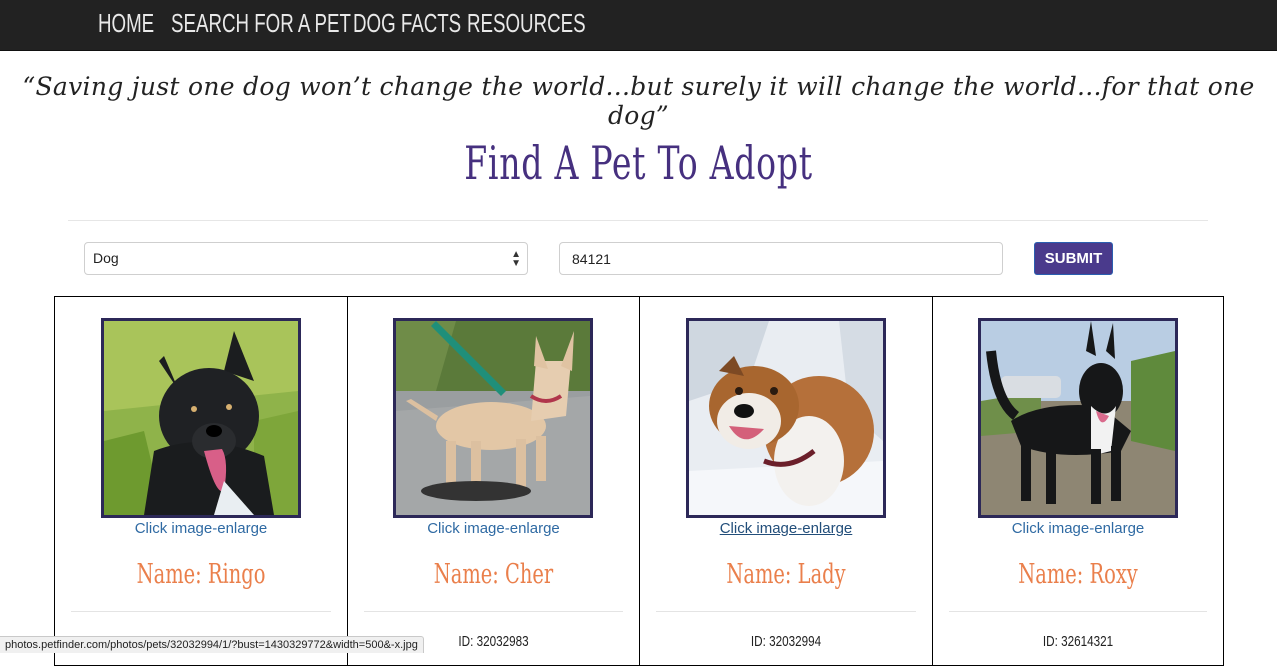 This screenshot has width=1277, height=666. I want to click on zip-code-input, so click(781, 258).